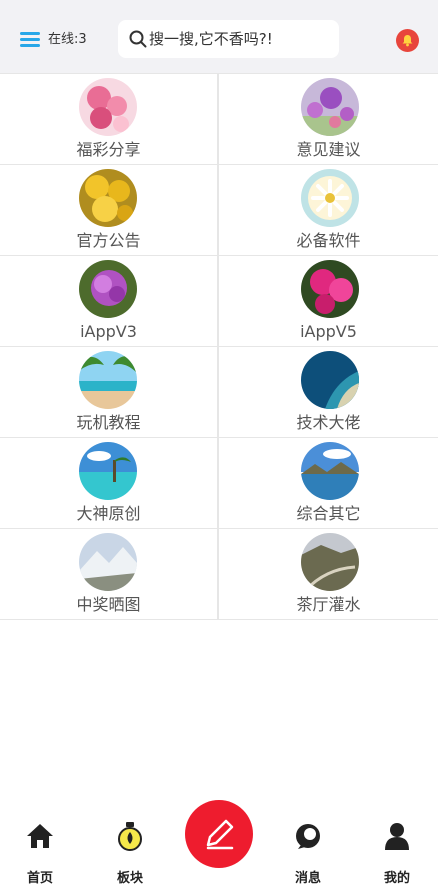 The height and width of the screenshot is (886, 438). I want to click on board-item: 中奖晒图, so click(109, 574).